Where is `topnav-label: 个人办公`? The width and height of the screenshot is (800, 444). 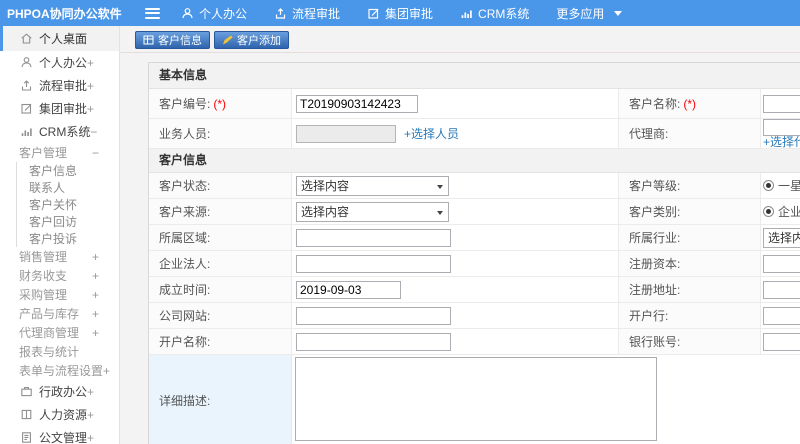 topnav-label: 个人办公 is located at coordinates (223, 13).